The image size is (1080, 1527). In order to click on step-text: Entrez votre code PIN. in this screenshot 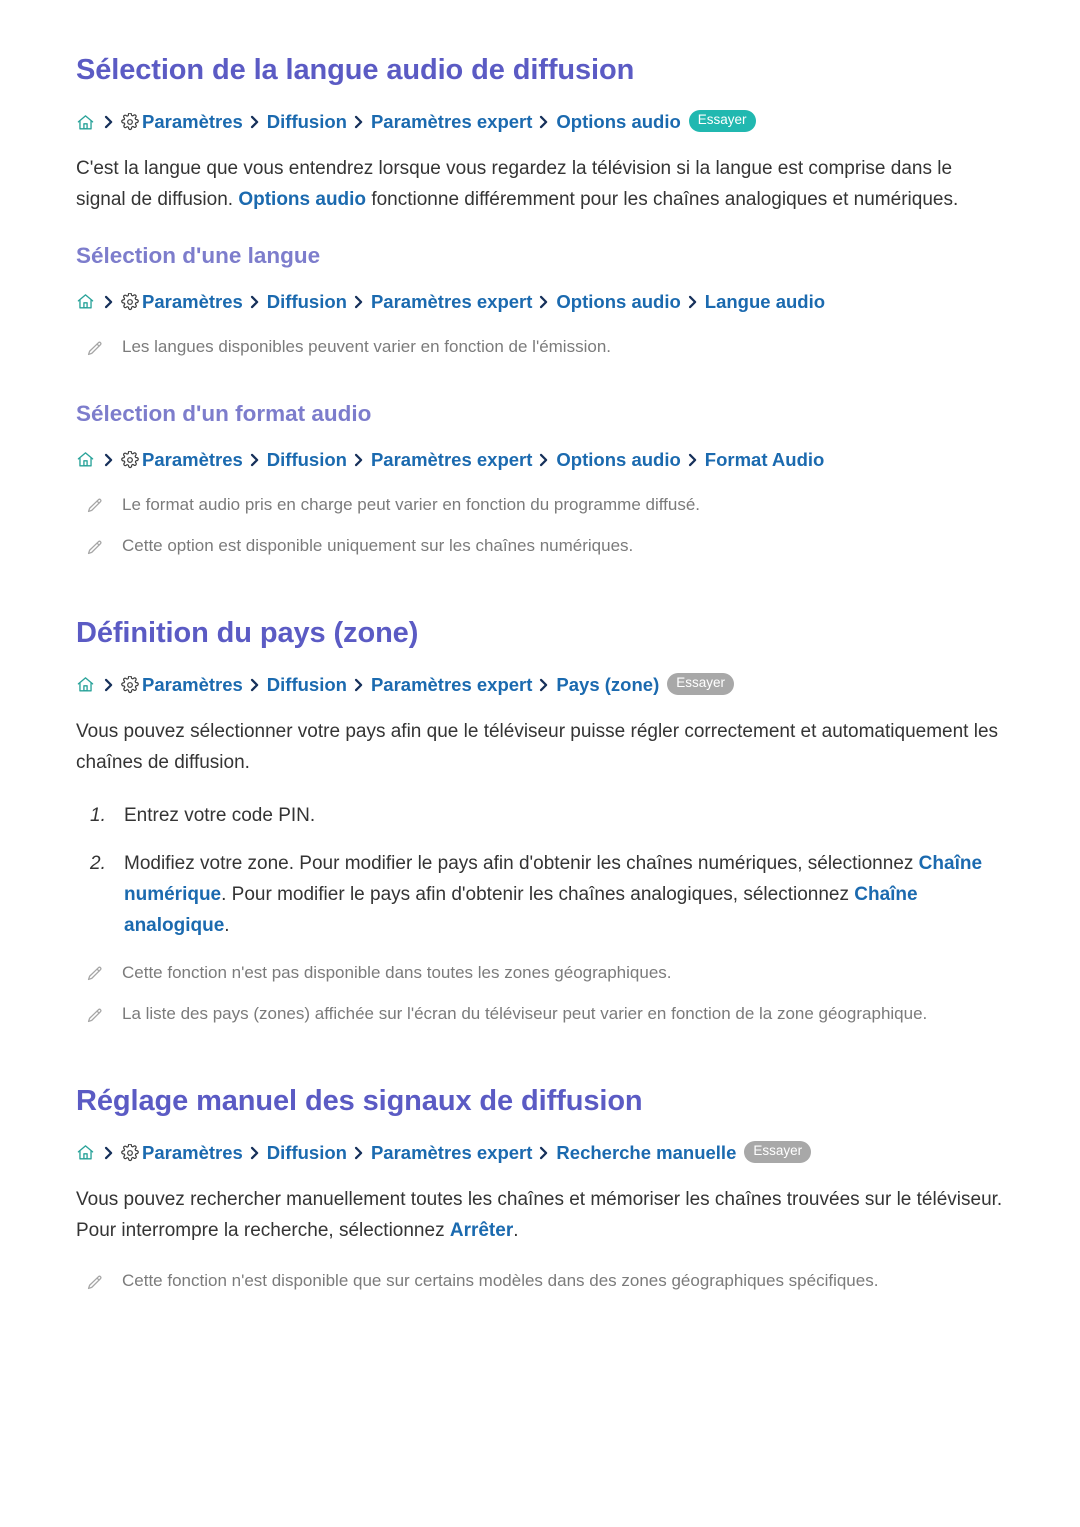, I will do `click(220, 815)`.